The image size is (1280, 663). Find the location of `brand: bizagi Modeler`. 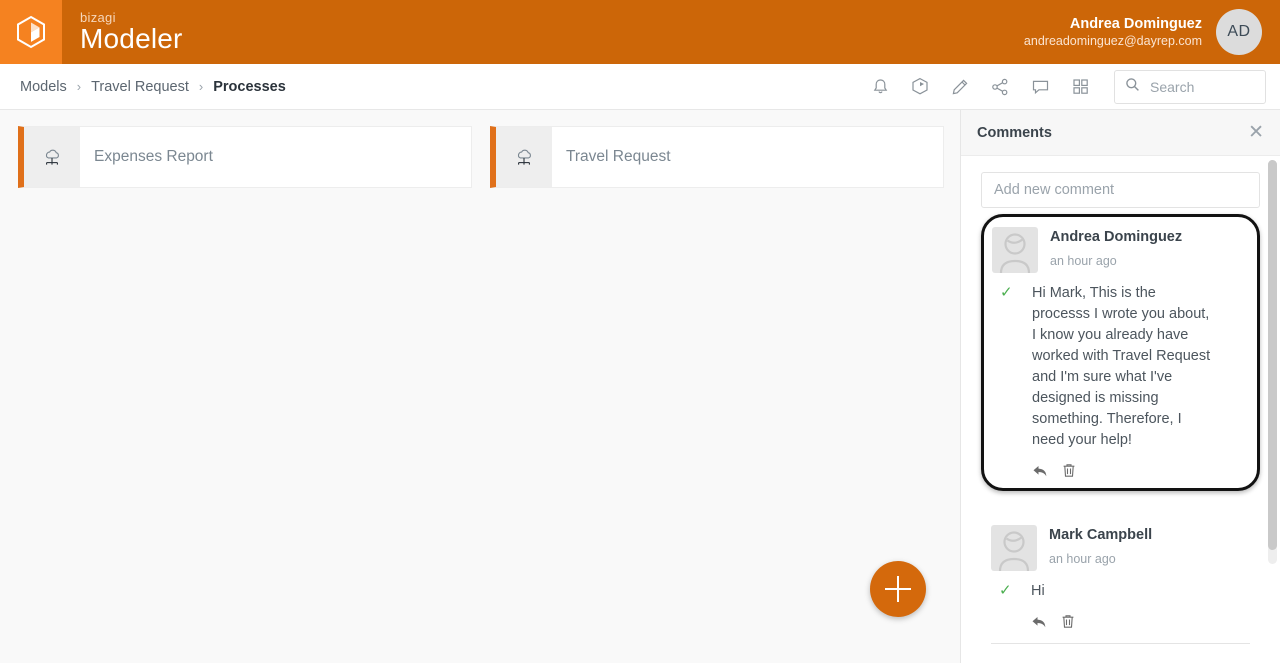

brand: bizagi Modeler is located at coordinates (131, 32).